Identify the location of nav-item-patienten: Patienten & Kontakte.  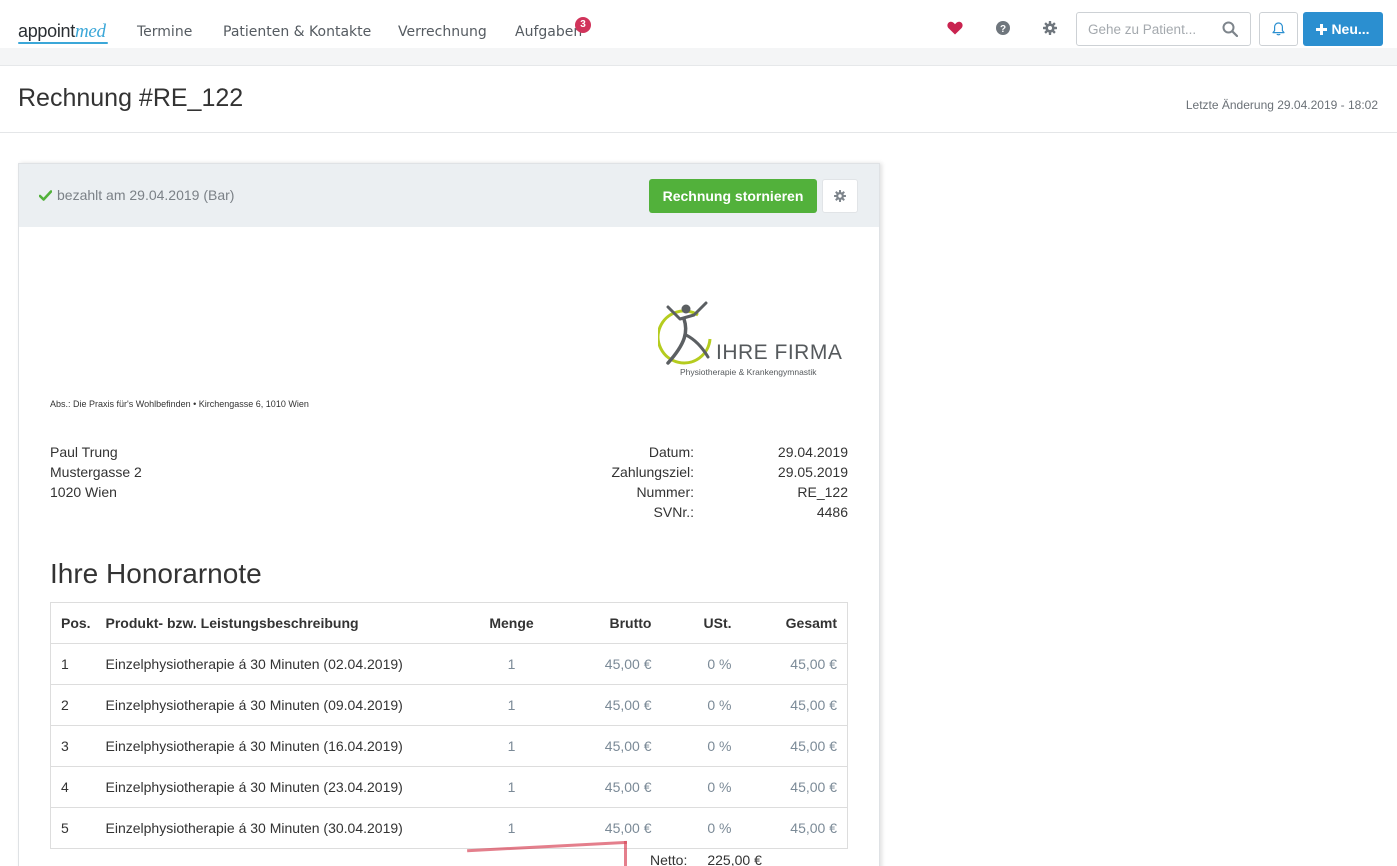
(297, 32).